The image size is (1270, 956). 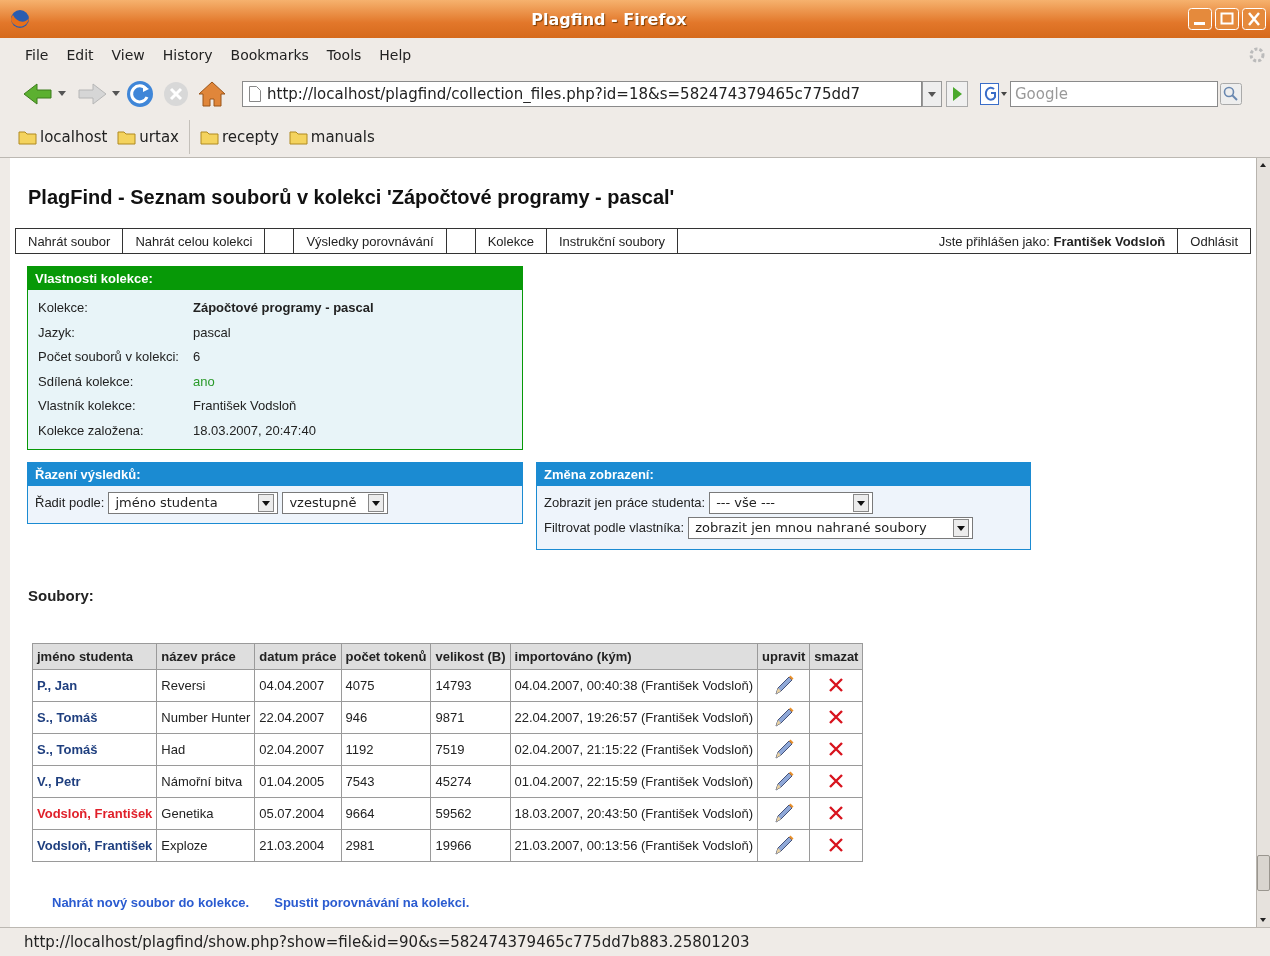 What do you see at coordinates (957, 94) in the screenshot?
I see `go-icon` at bounding box center [957, 94].